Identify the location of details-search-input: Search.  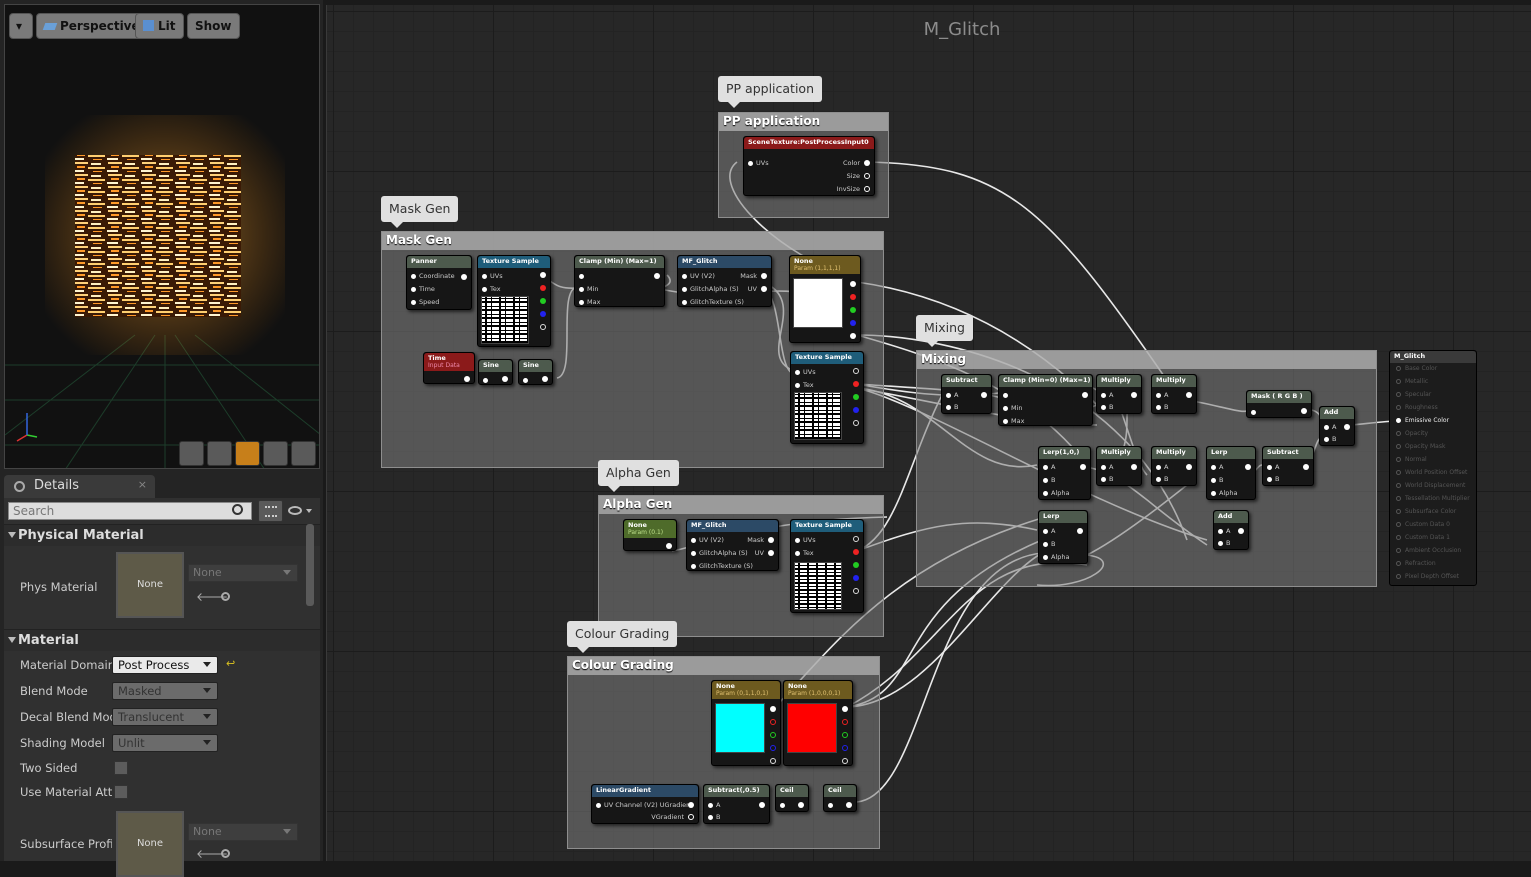
(130, 511).